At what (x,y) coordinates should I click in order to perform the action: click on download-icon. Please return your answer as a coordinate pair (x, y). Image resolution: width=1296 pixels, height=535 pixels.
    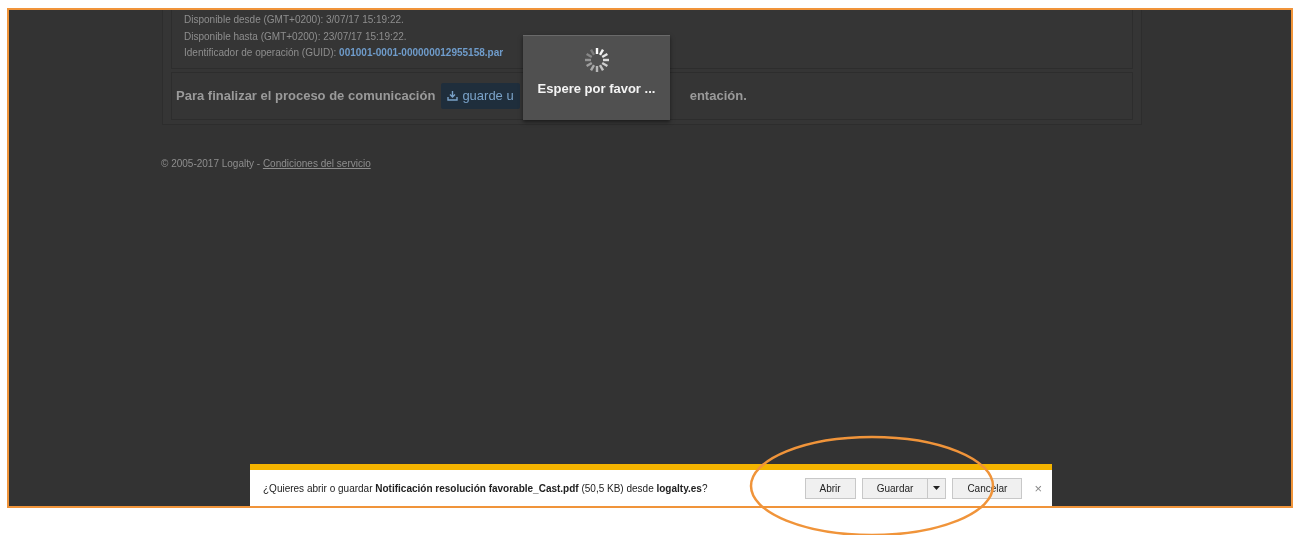
    Looking at the image, I should click on (453, 95).